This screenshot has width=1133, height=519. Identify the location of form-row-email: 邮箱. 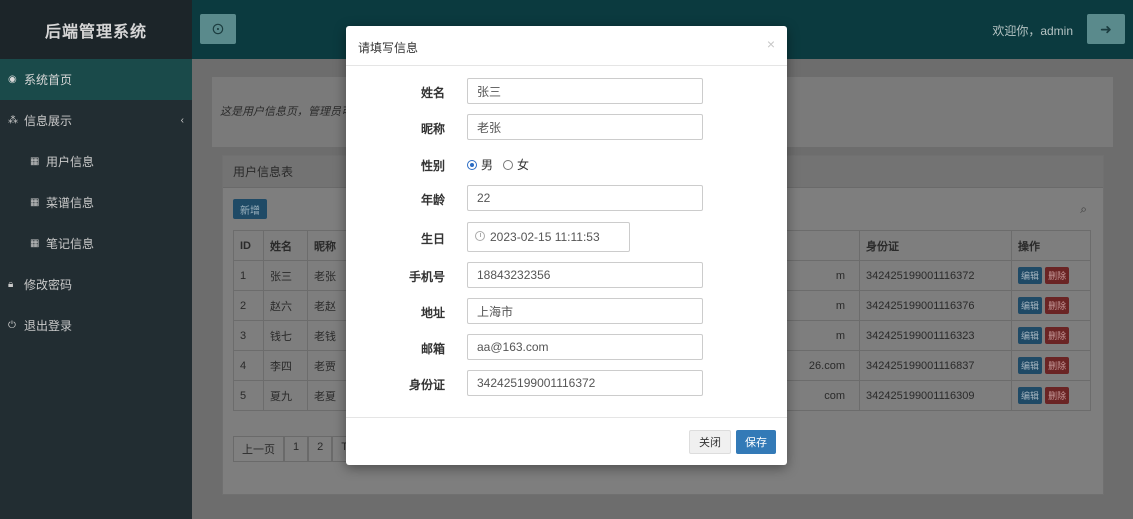
(566, 347).